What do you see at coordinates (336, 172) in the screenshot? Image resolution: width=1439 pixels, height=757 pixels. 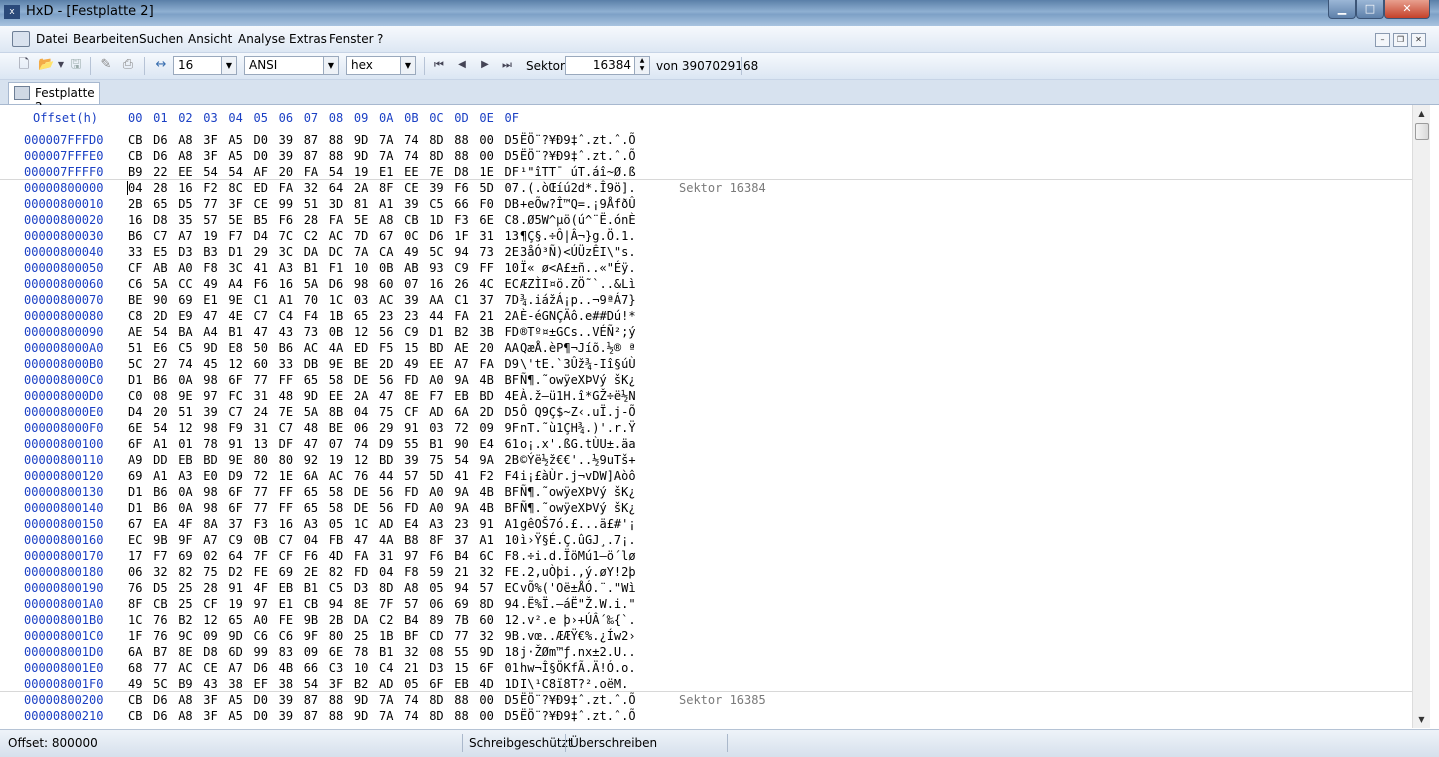 I see `hex-byte: 54` at bounding box center [336, 172].